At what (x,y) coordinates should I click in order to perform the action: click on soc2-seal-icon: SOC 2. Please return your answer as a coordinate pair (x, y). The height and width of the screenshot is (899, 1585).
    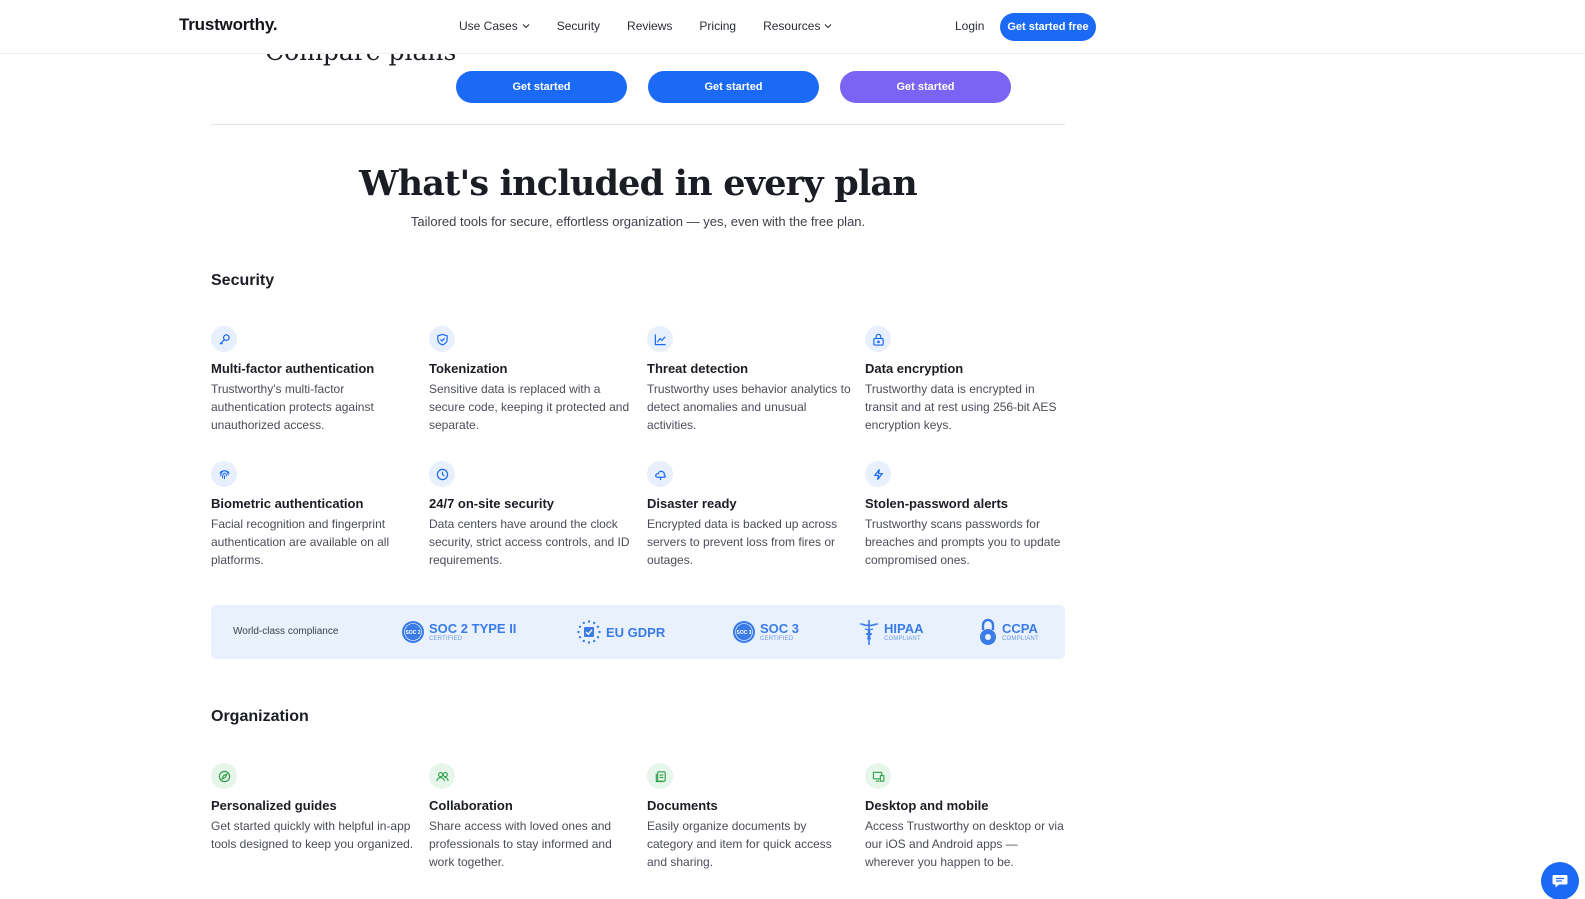
    Looking at the image, I should click on (413, 632).